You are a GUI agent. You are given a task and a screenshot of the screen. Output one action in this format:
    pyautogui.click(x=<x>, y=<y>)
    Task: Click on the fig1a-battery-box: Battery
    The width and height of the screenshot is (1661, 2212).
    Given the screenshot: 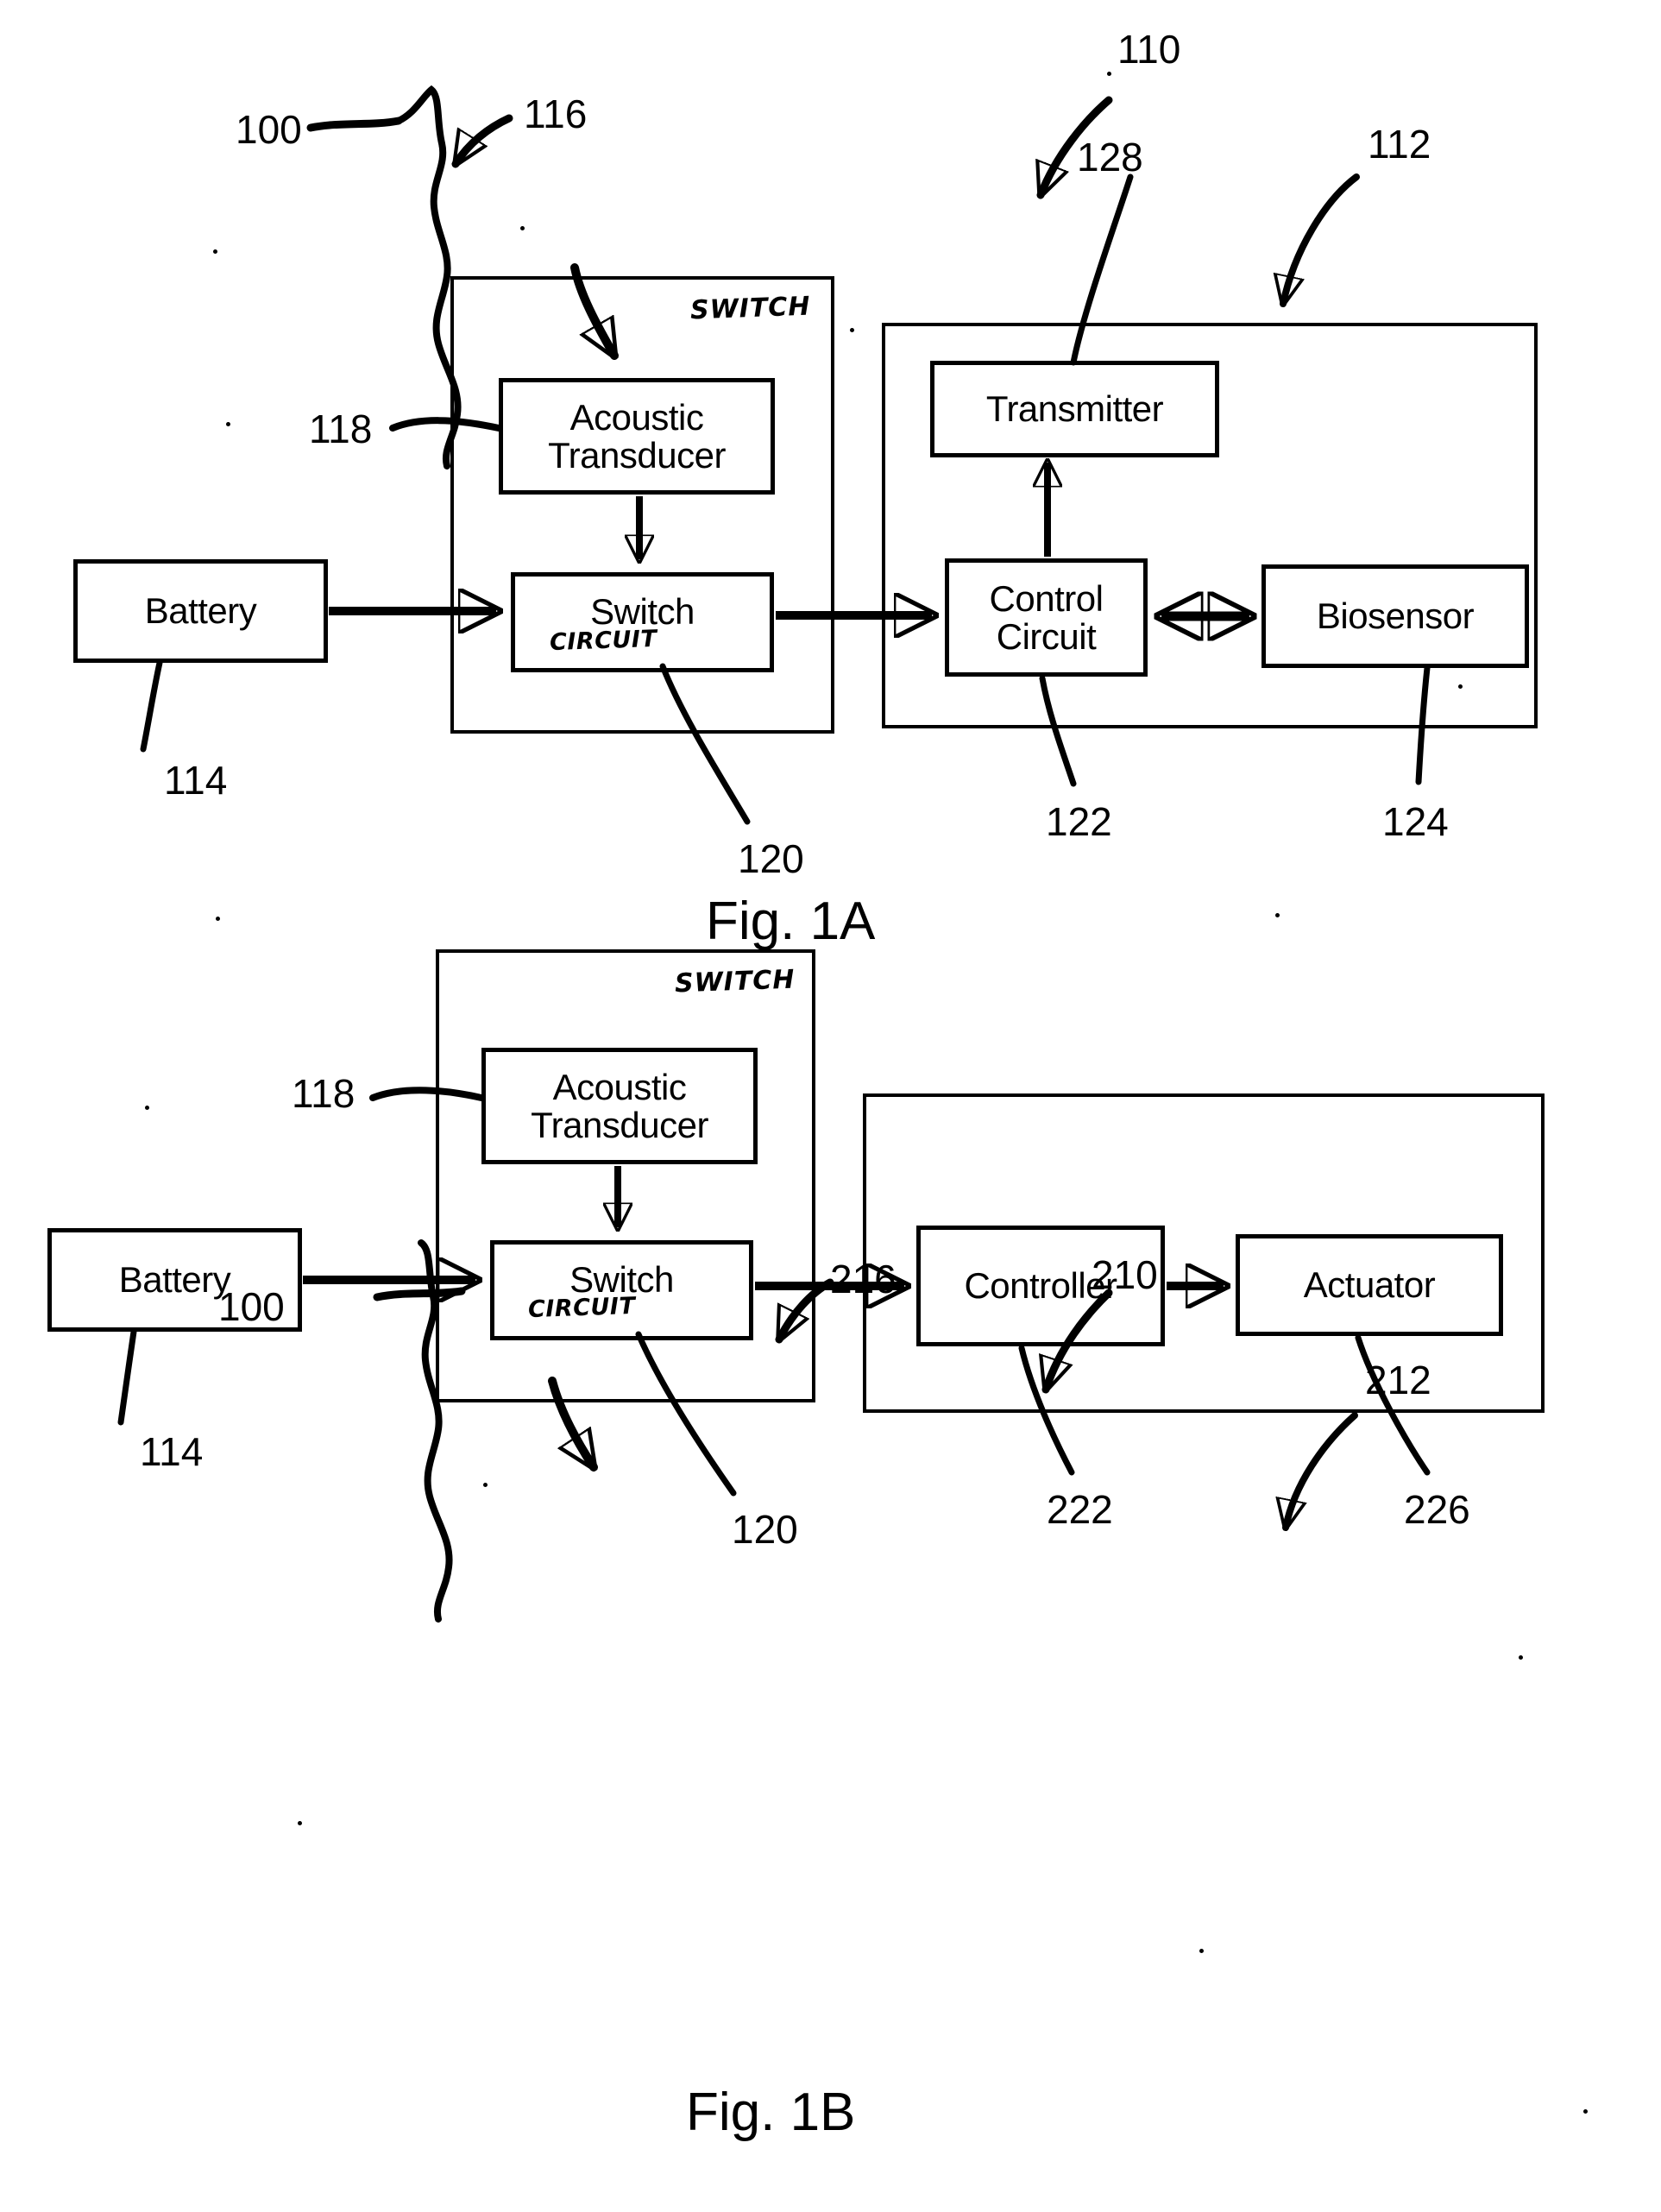 What is the action you would take?
    pyautogui.click(x=200, y=611)
    